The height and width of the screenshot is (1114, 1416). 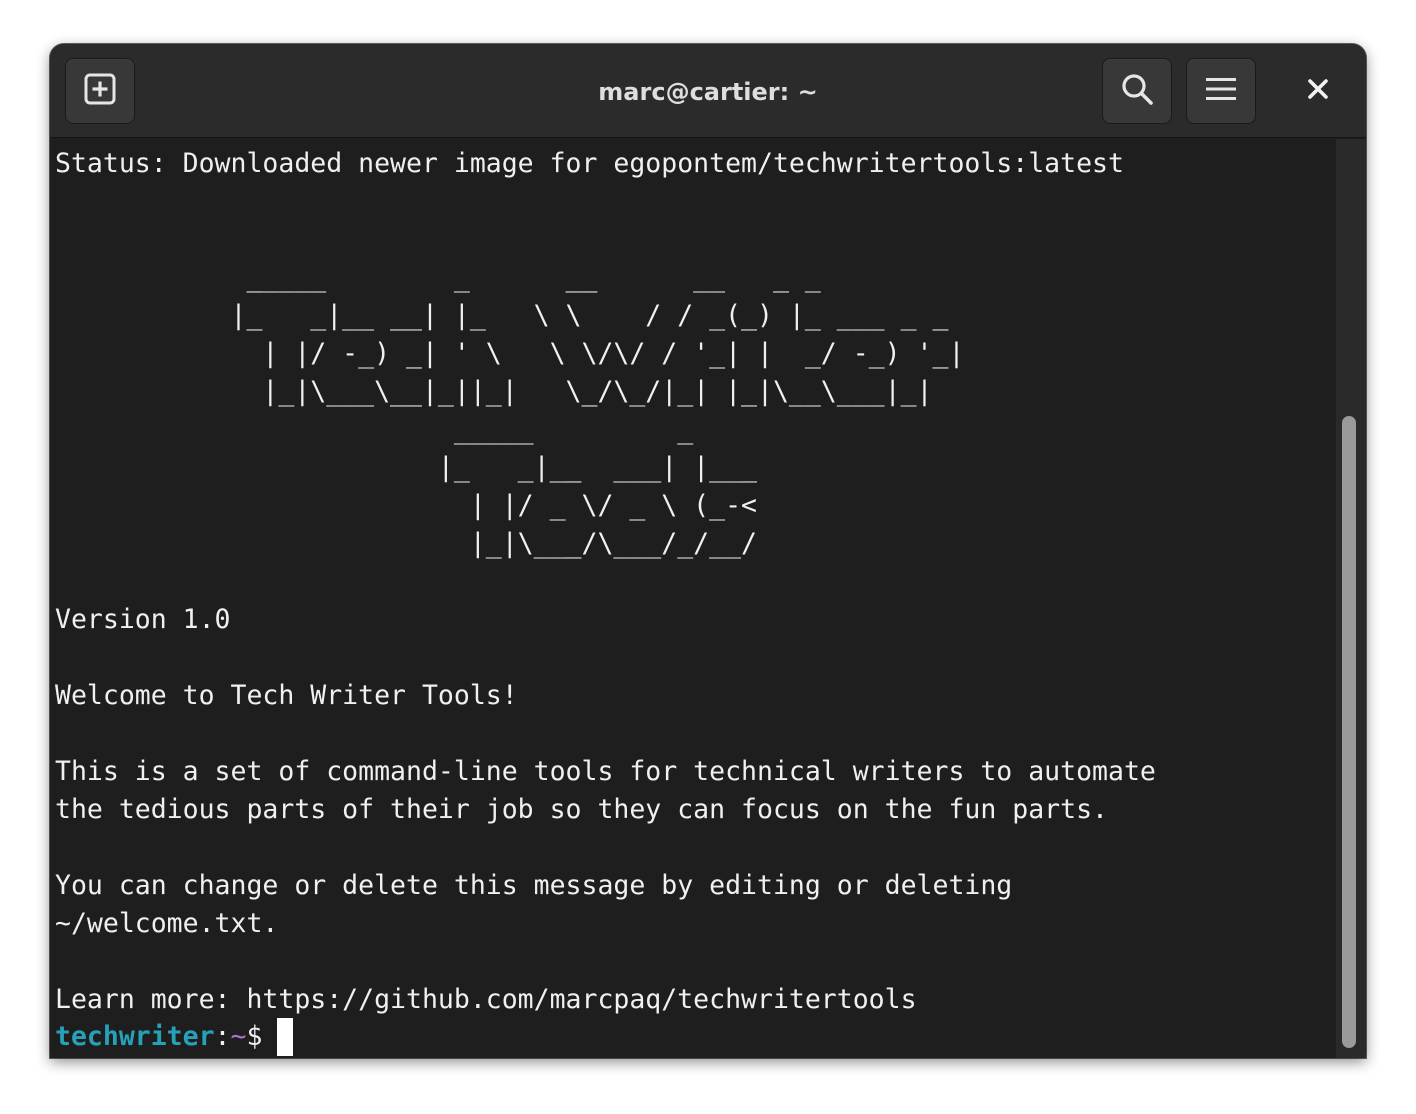 I want to click on hamburger-menu-icon, so click(x=1221, y=91).